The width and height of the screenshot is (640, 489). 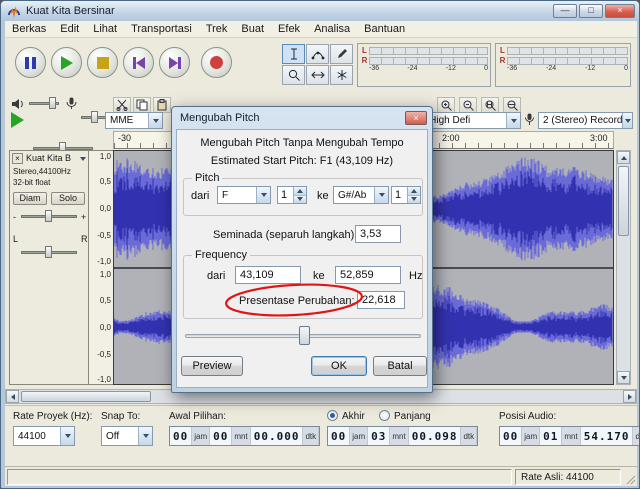 What do you see at coordinates (569, 436) in the screenshot?
I see `audio-position-field: 00jam 01mnt 54.170dtk` at bounding box center [569, 436].